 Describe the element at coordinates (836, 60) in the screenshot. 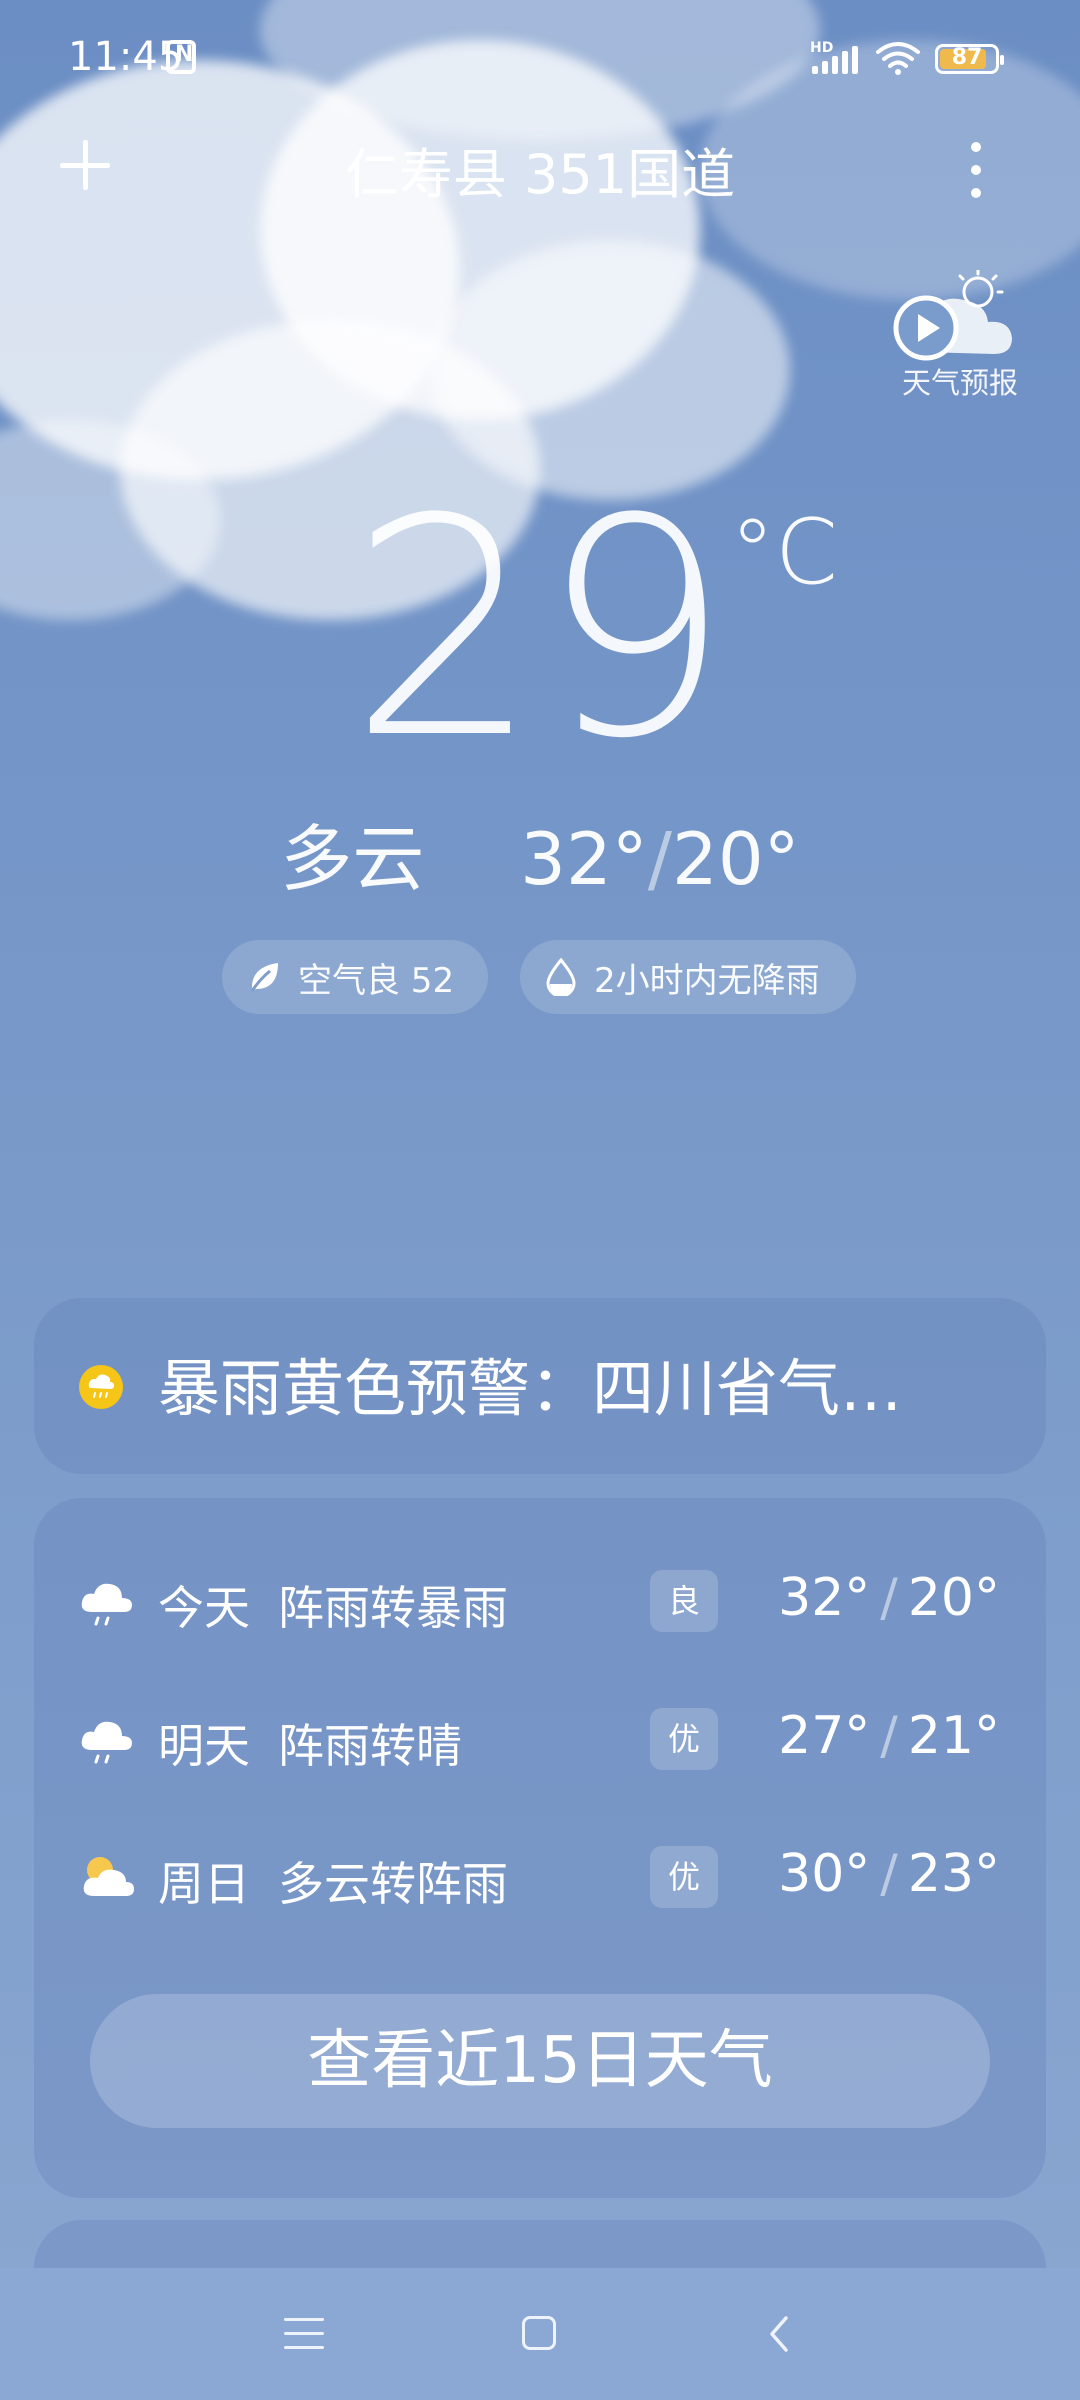

I see `signal-icon` at that location.